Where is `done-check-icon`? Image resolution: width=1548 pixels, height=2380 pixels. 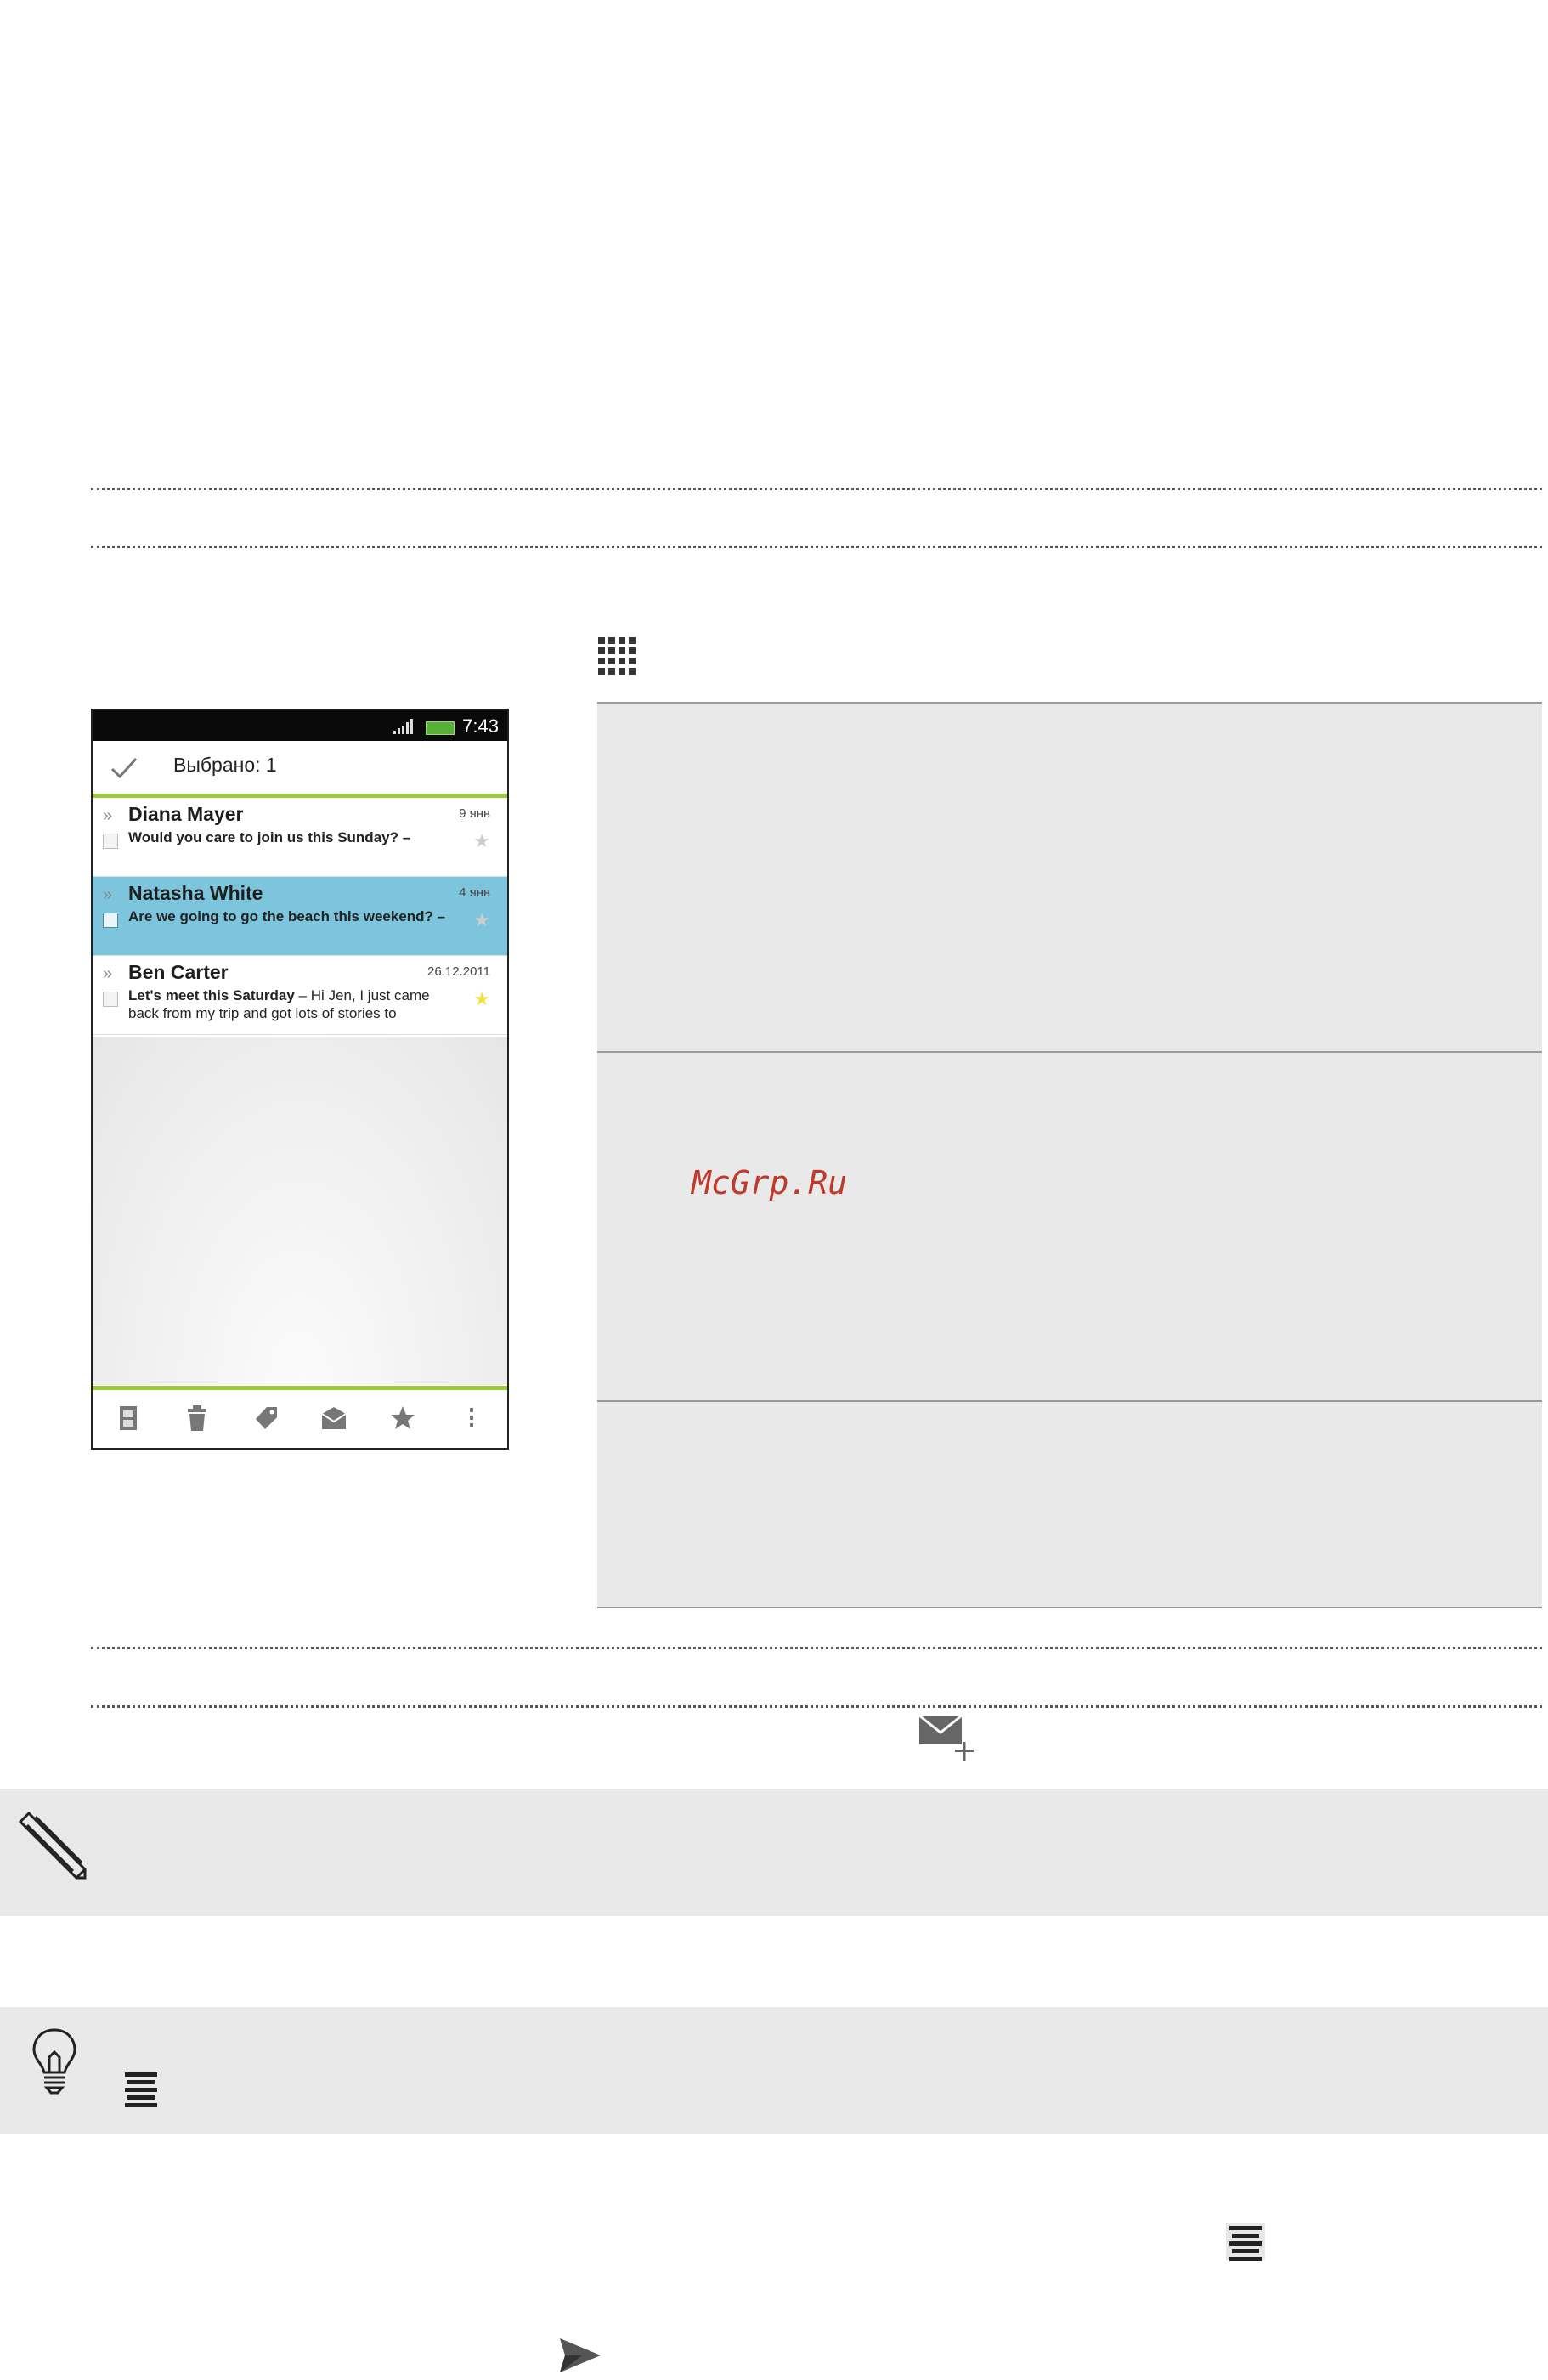 done-check-icon is located at coordinates (124, 768).